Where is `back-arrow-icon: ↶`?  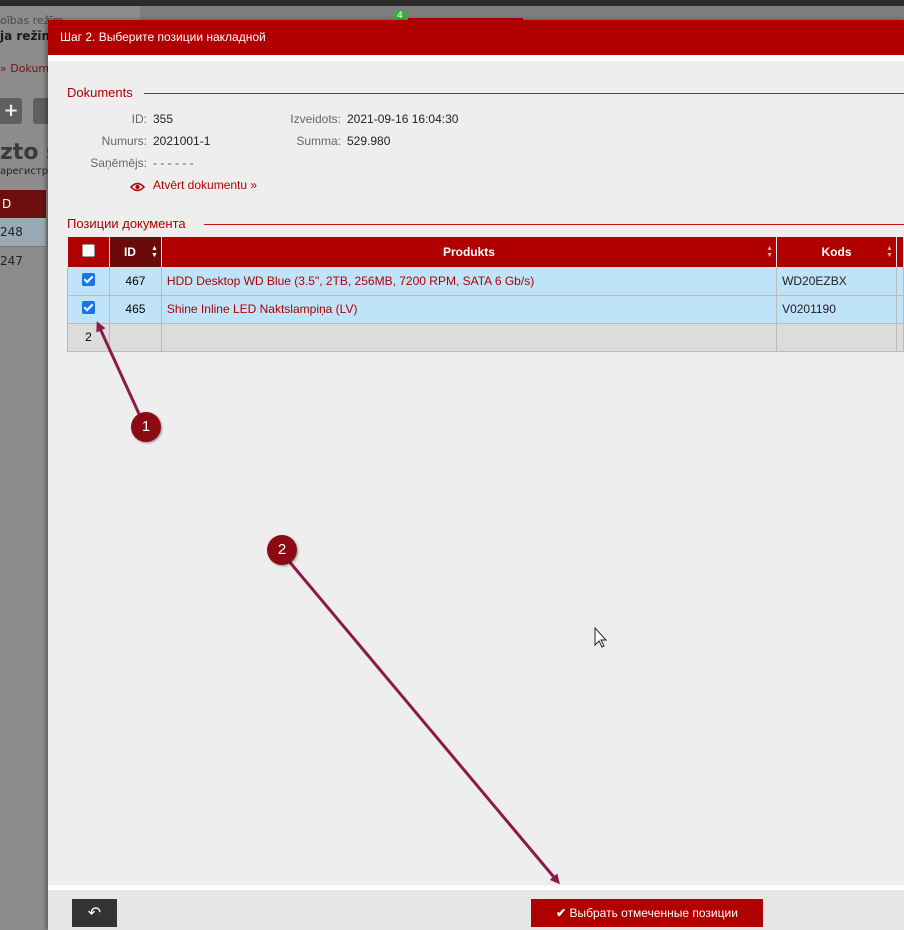
back-arrow-icon: ↶ is located at coordinates (94, 912).